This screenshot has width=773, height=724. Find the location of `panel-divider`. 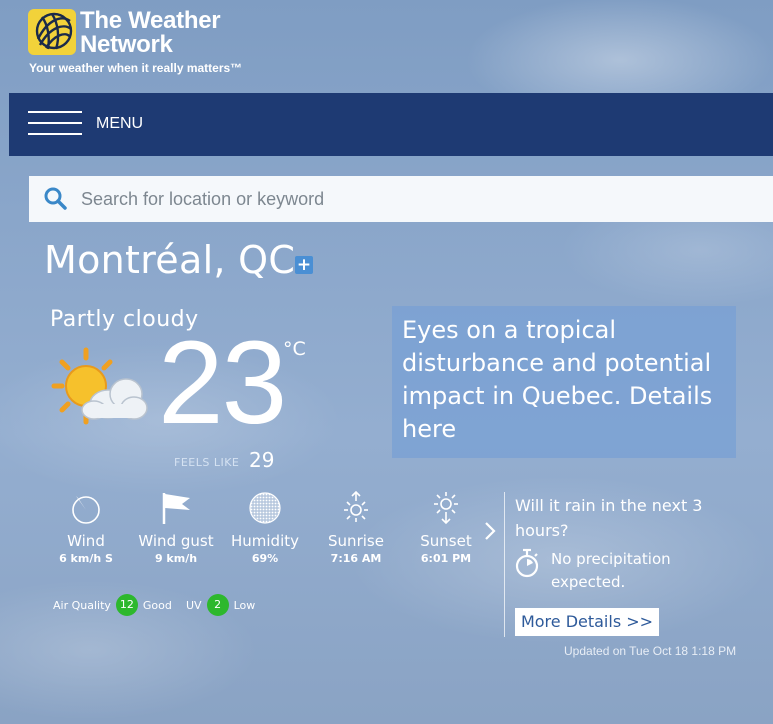

panel-divider is located at coordinates (504, 564).